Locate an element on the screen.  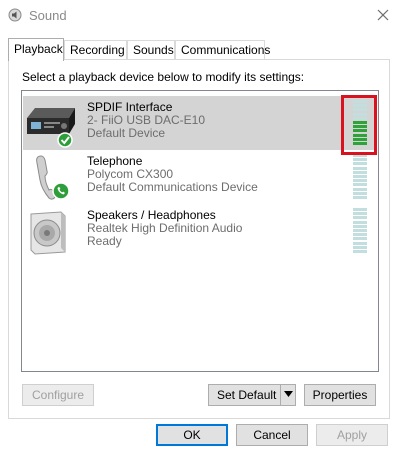
telephone-handset-icon is located at coordinates (53, 177).